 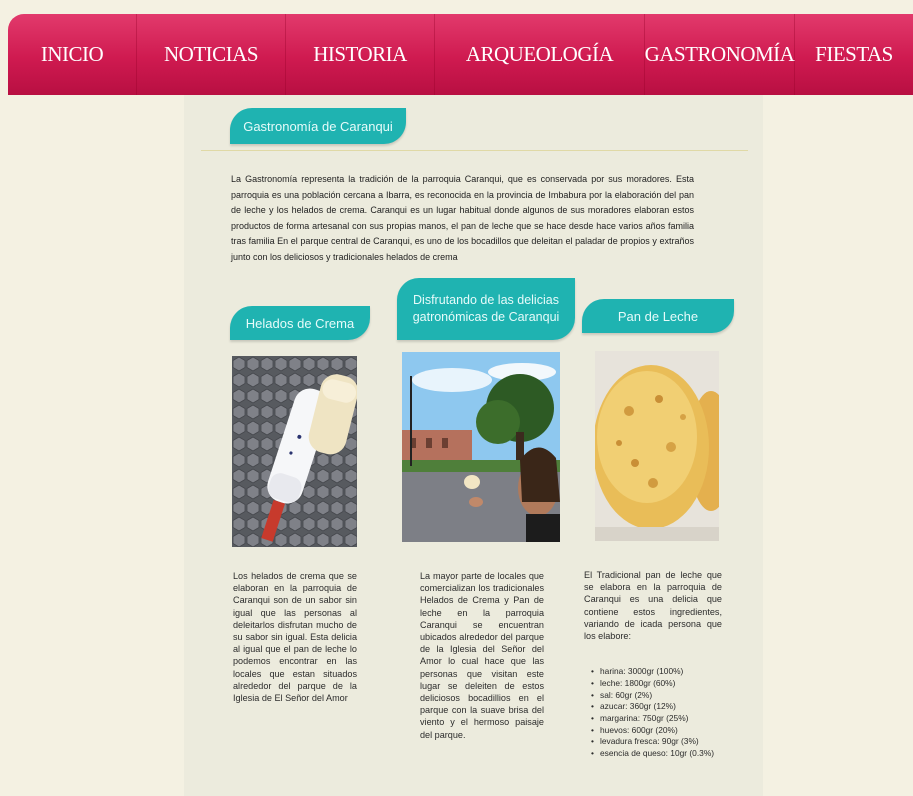 I want to click on ingredient-item: leche: 1800gr (60%), so click(x=653, y=684).